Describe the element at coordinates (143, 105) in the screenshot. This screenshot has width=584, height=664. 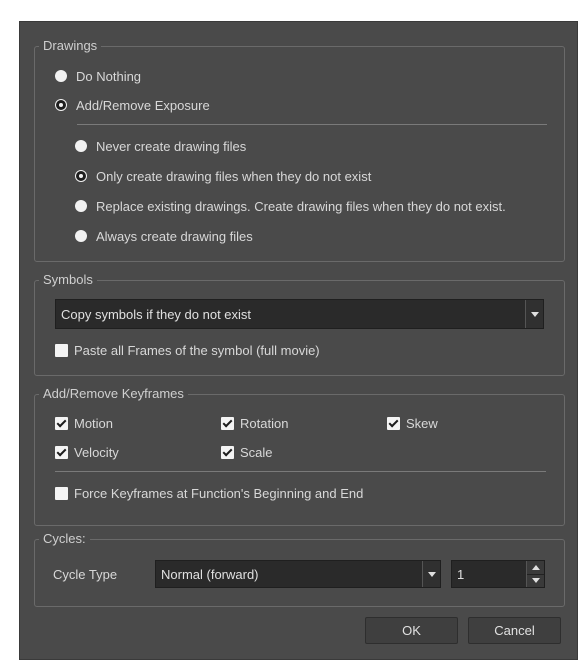
I see `radio-label: Add/Remove Exposure` at that location.